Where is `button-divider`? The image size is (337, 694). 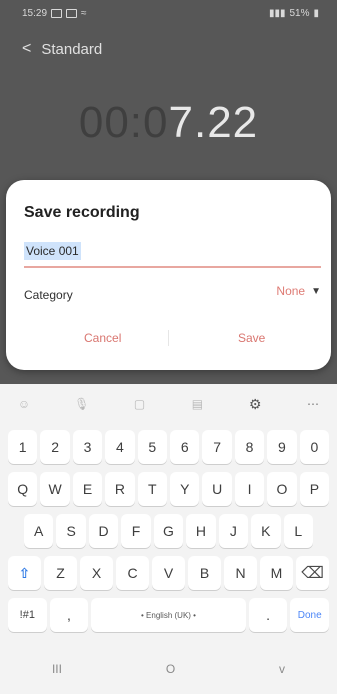 button-divider is located at coordinates (168, 338).